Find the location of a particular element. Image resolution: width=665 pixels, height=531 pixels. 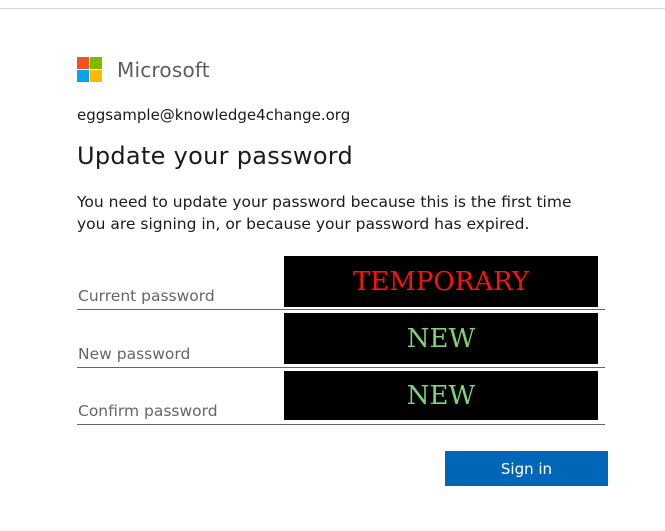

brand-header: Microsoft is located at coordinates (143, 70).